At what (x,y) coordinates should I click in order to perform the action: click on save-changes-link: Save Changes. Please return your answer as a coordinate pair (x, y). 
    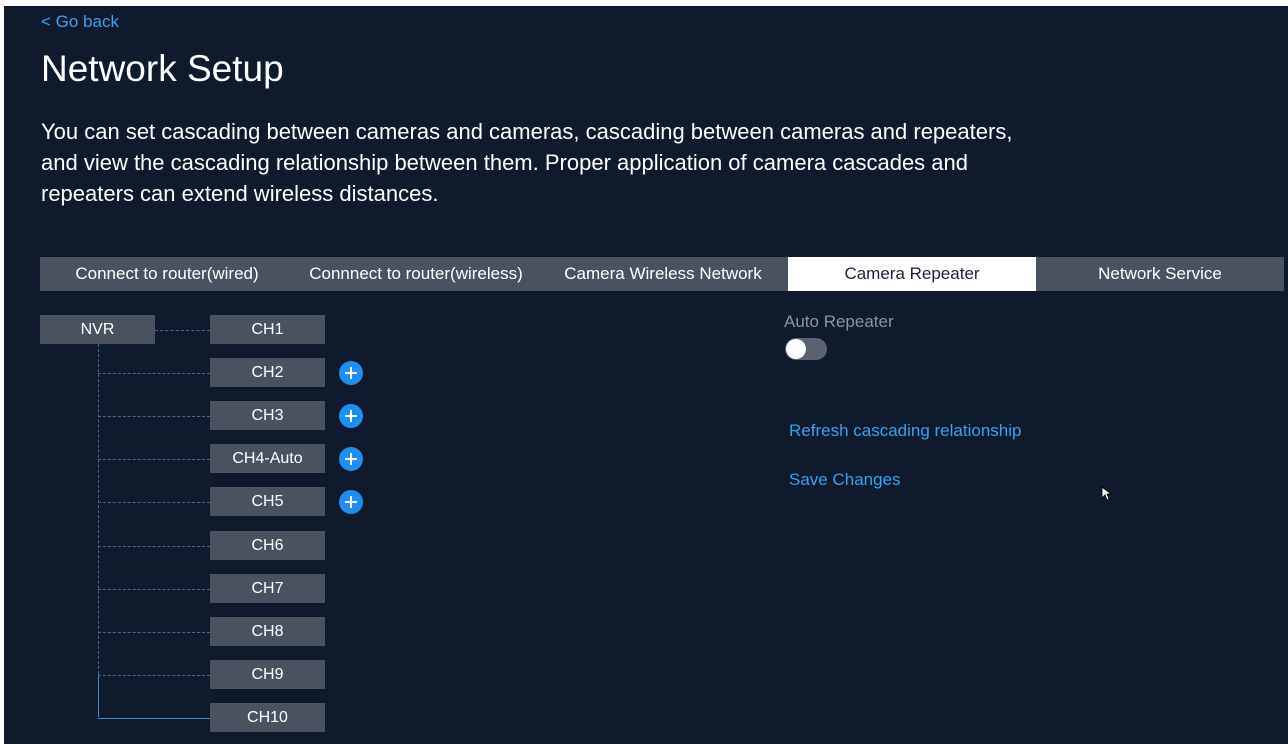
    Looking at the image, I should click on (845, 480).